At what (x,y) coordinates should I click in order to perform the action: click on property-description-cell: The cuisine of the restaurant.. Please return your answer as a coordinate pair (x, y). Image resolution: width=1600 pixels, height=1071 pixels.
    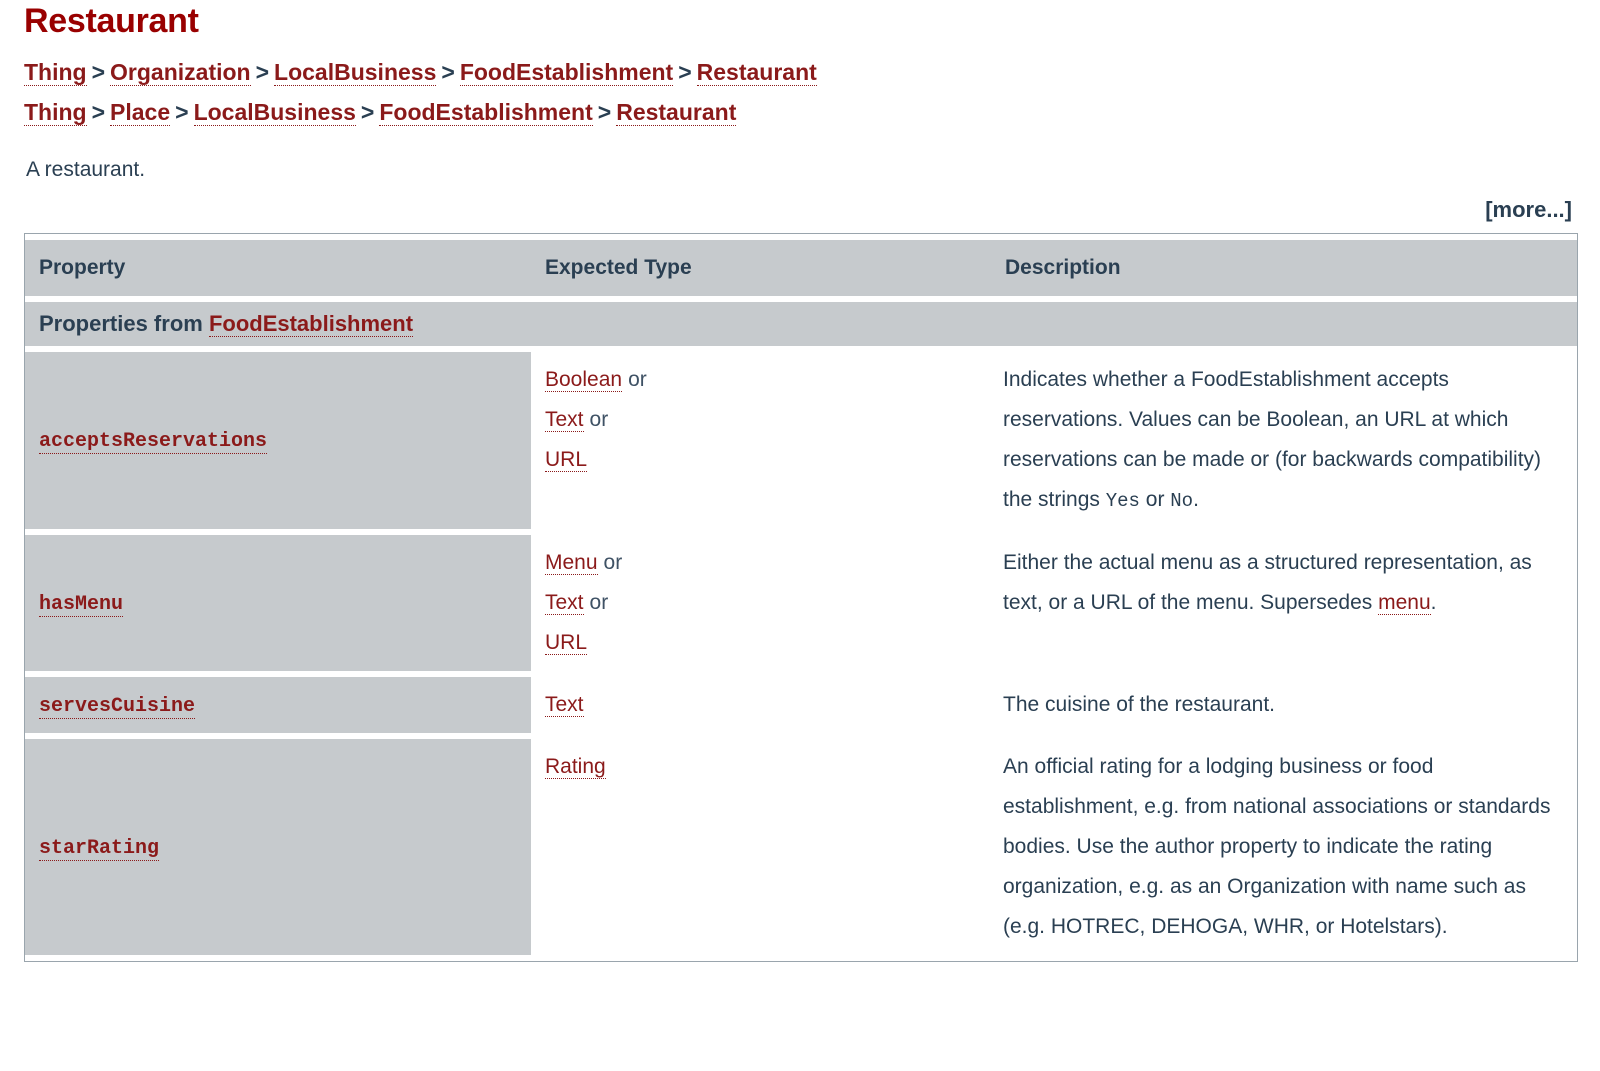
    Looking at the image, I should click on (1284, 704).